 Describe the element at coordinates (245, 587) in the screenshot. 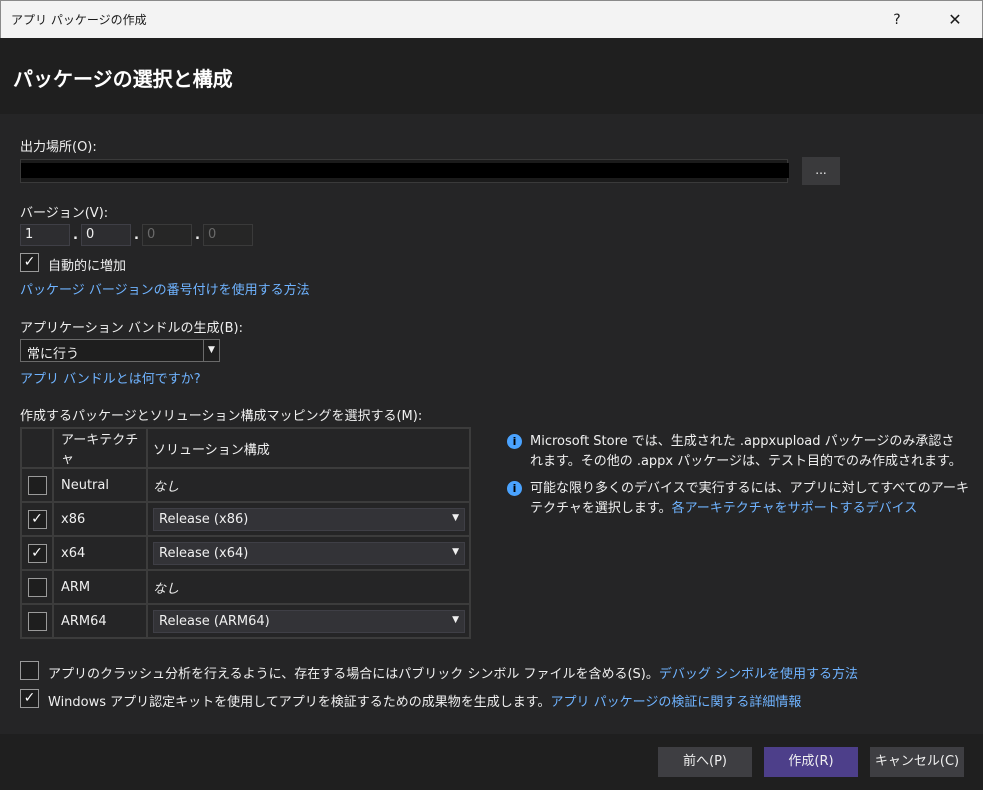

I see `table-row: ARM なし` at that location.